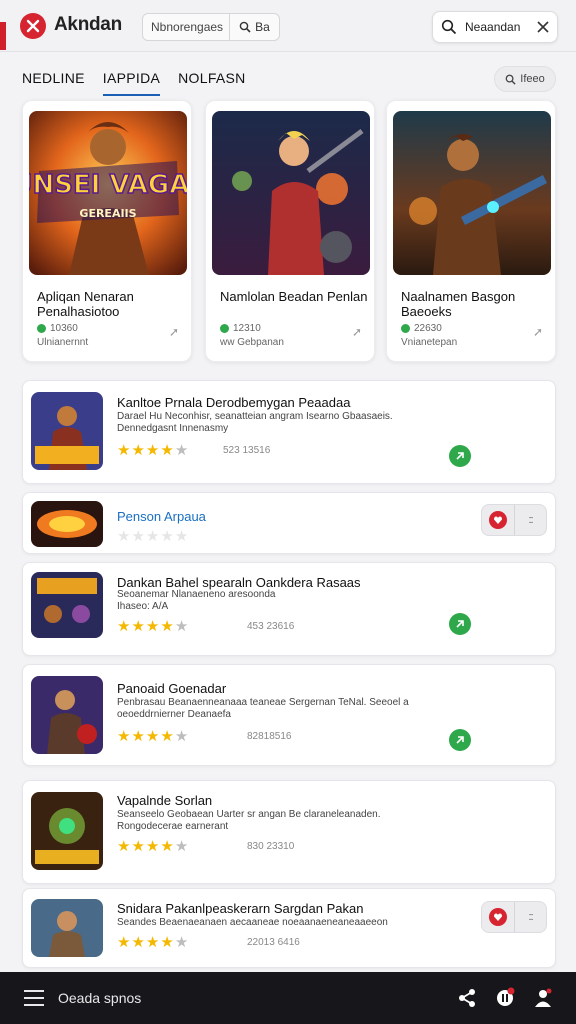 The image size is (576, 1024). What do you see at coordinates (291, 193) in the screenshot?
I see `game-art-image` at bounding box center [291, 193].